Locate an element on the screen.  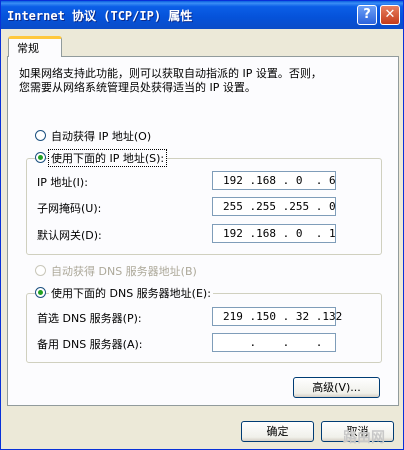
alternate-dns-label: 备用 DNS 服务器(A): is located at coordinates (90, 344).